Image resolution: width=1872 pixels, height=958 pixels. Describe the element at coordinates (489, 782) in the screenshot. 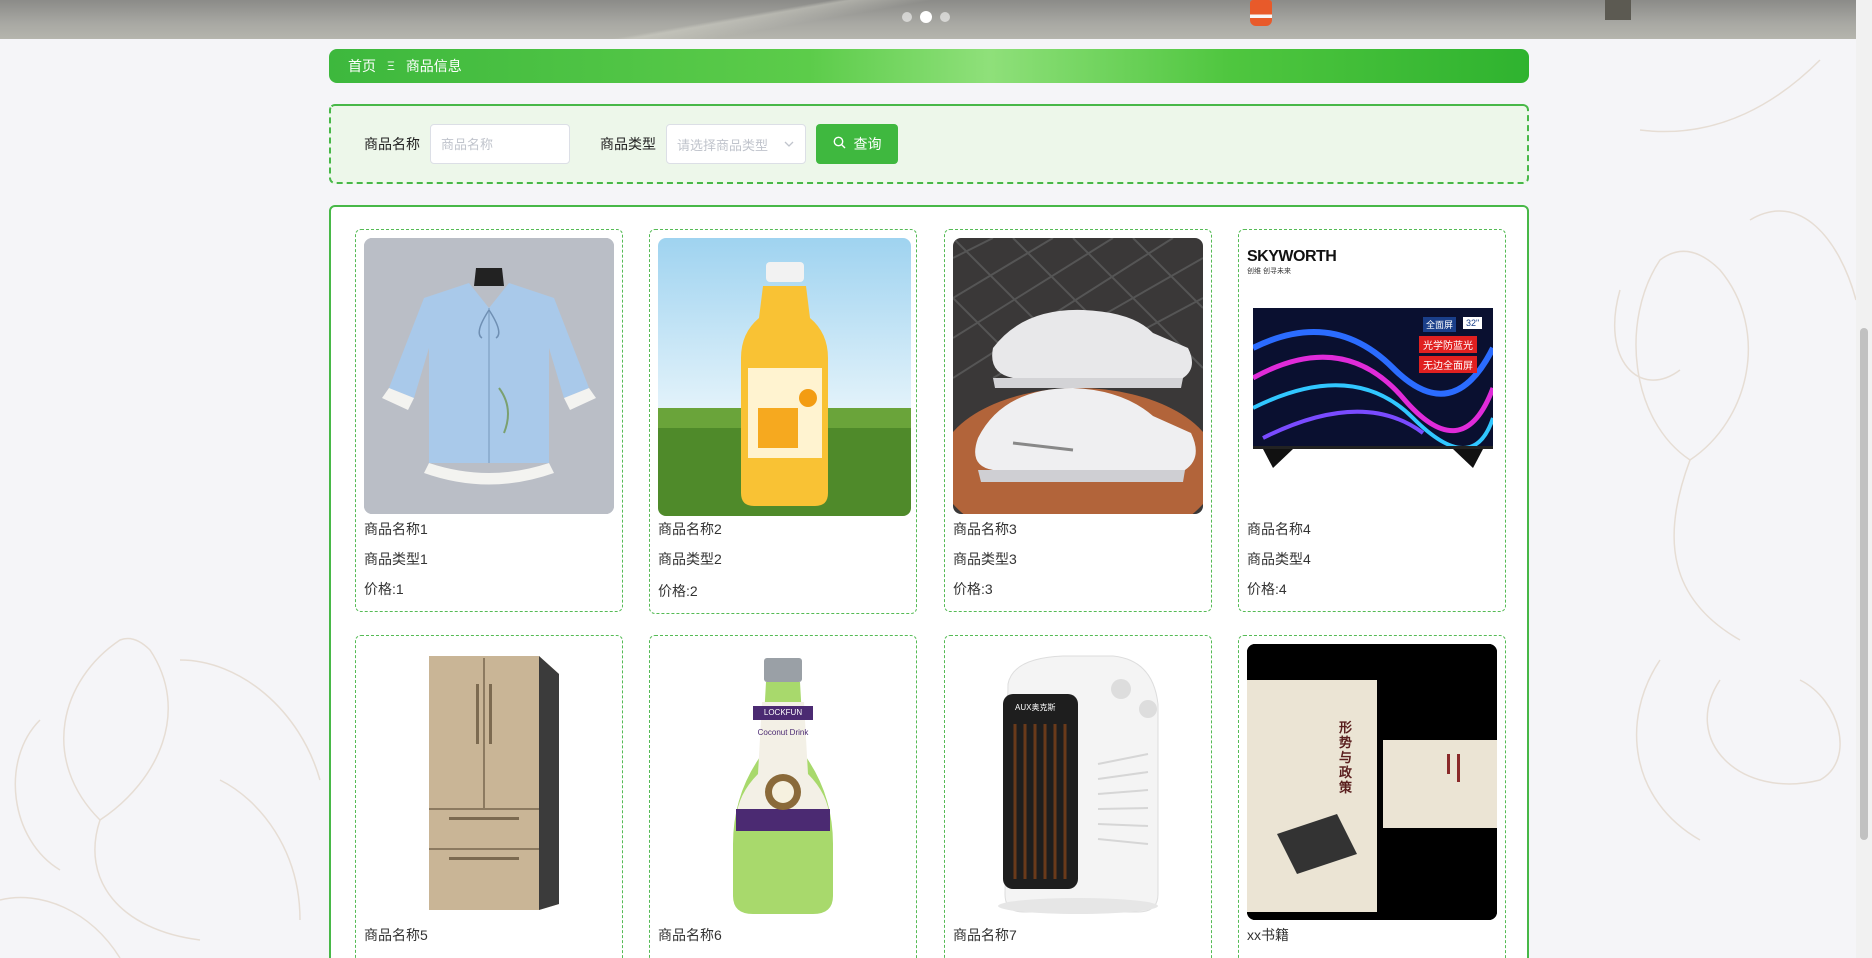

I see `refrigerator-image` at that location.